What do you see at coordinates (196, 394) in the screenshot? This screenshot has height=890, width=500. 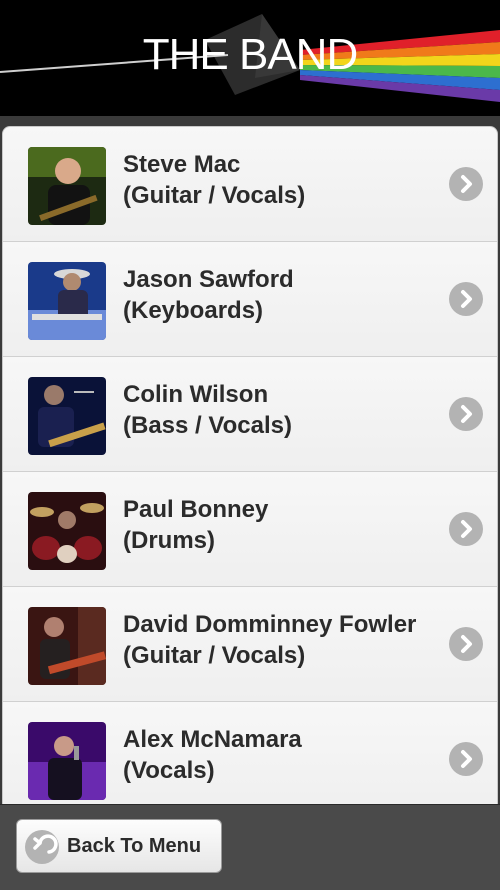 I see `member-name-text: Colin Wilson` at bounding box center [196, 394].